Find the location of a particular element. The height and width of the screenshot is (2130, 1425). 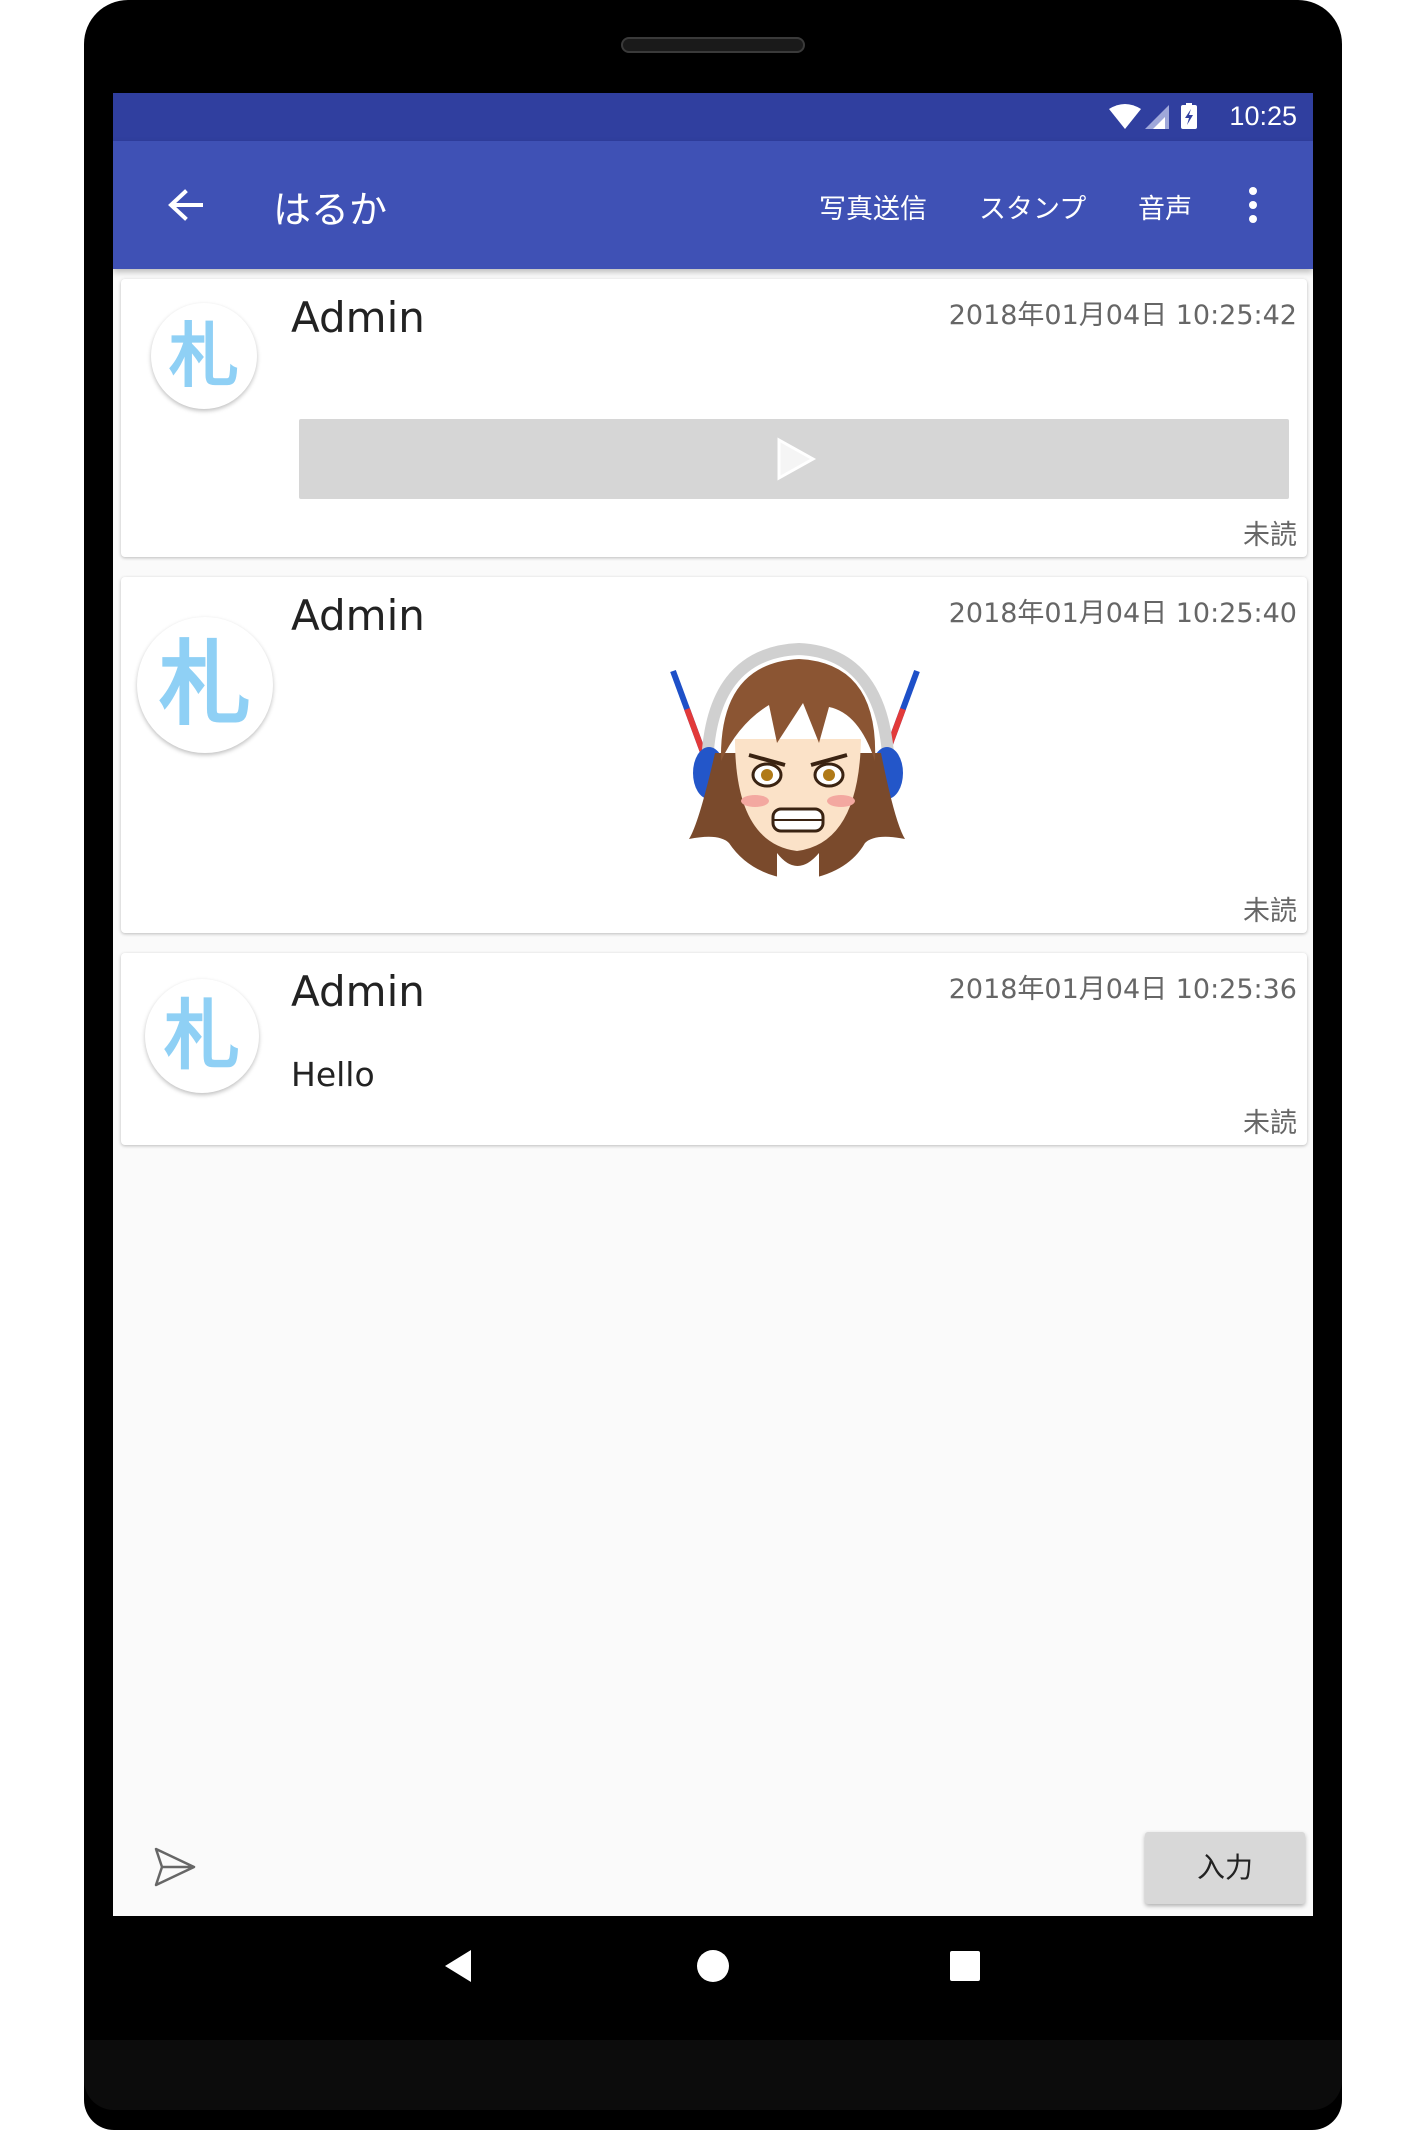

message-timestamp: 2018年01月04日 10:25:36 is located at coordinates (1122, 989).